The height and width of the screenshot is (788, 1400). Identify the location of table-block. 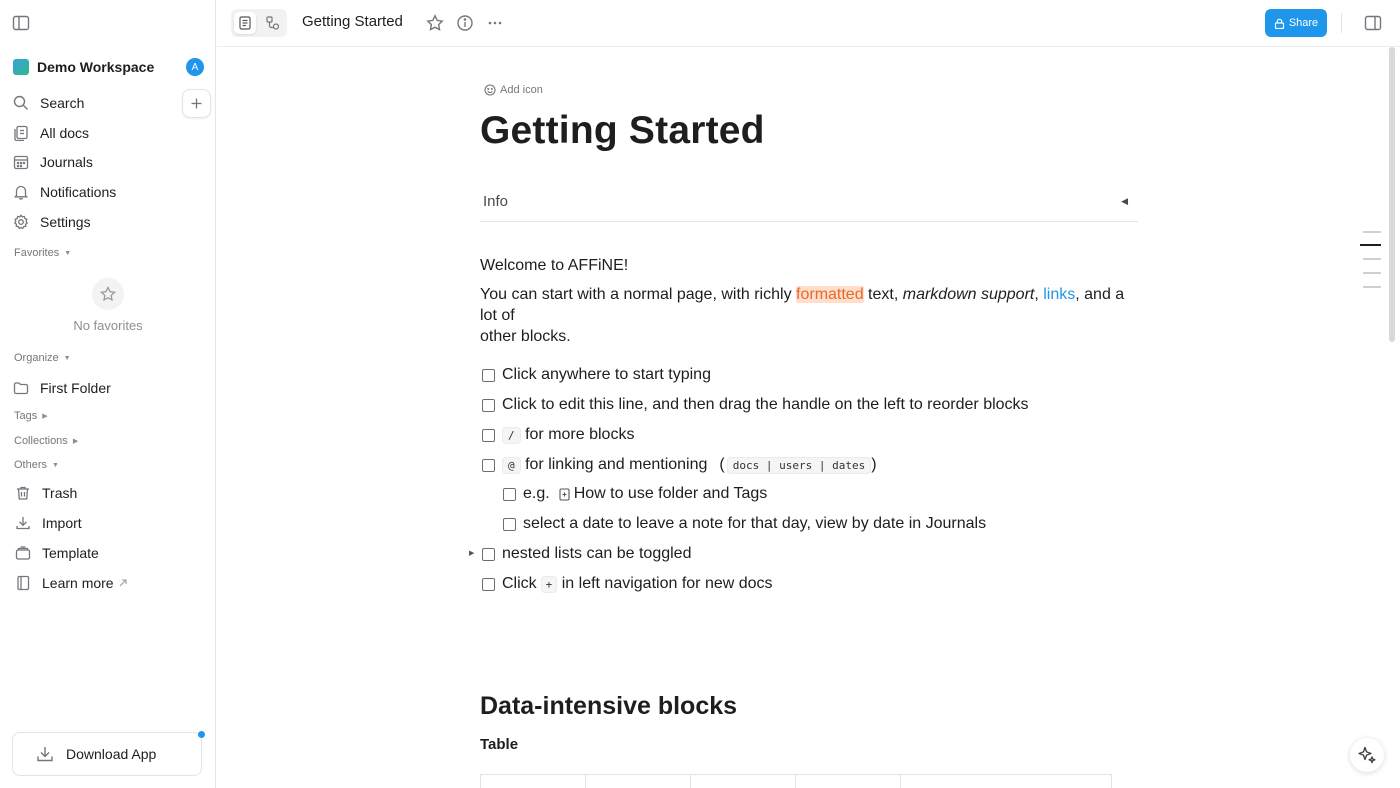
(796, 781).